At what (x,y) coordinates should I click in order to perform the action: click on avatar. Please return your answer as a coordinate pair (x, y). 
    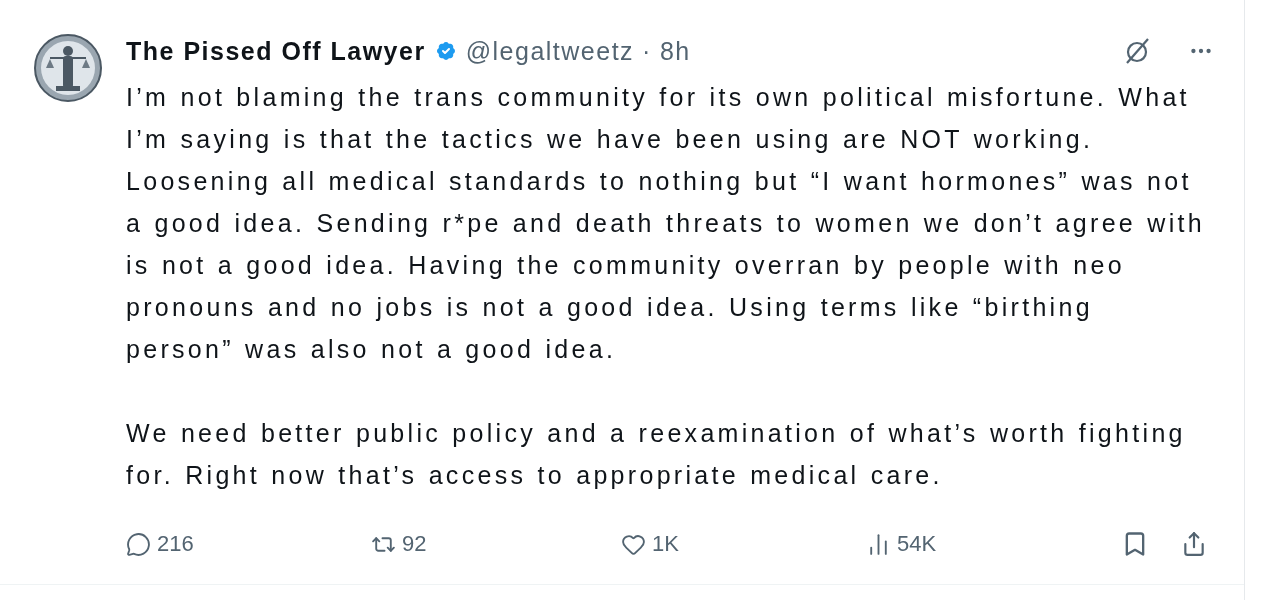
    Looking at the image, I should click on (68, 68).